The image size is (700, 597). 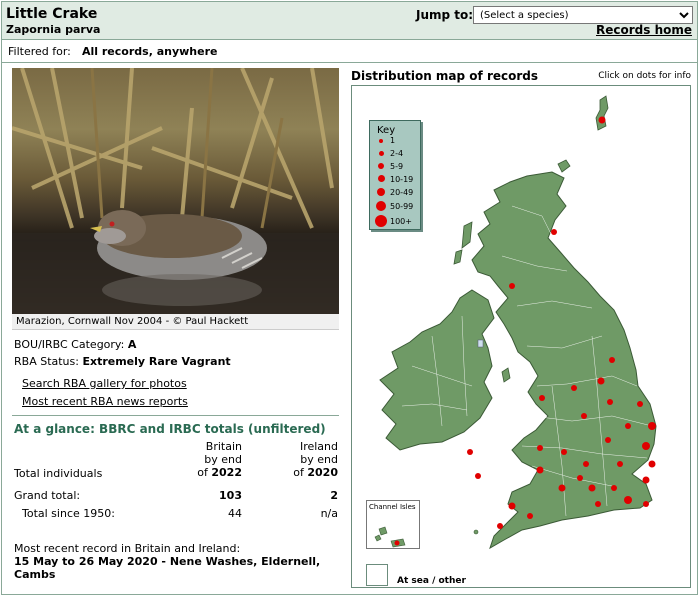 What do you see at coordinates (105, 401) in the screenshot?
I see `news-link: Most recent RBA news reports` at bounding box center [105, 401].